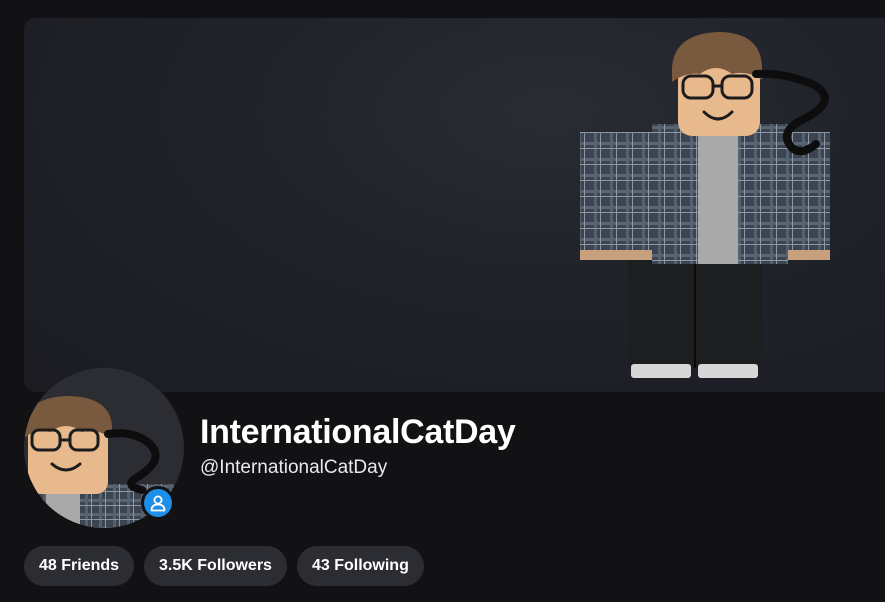  I want to click on profile-stats: 48 Friends 3.5K Followers 43 Following, so click(224, 566).